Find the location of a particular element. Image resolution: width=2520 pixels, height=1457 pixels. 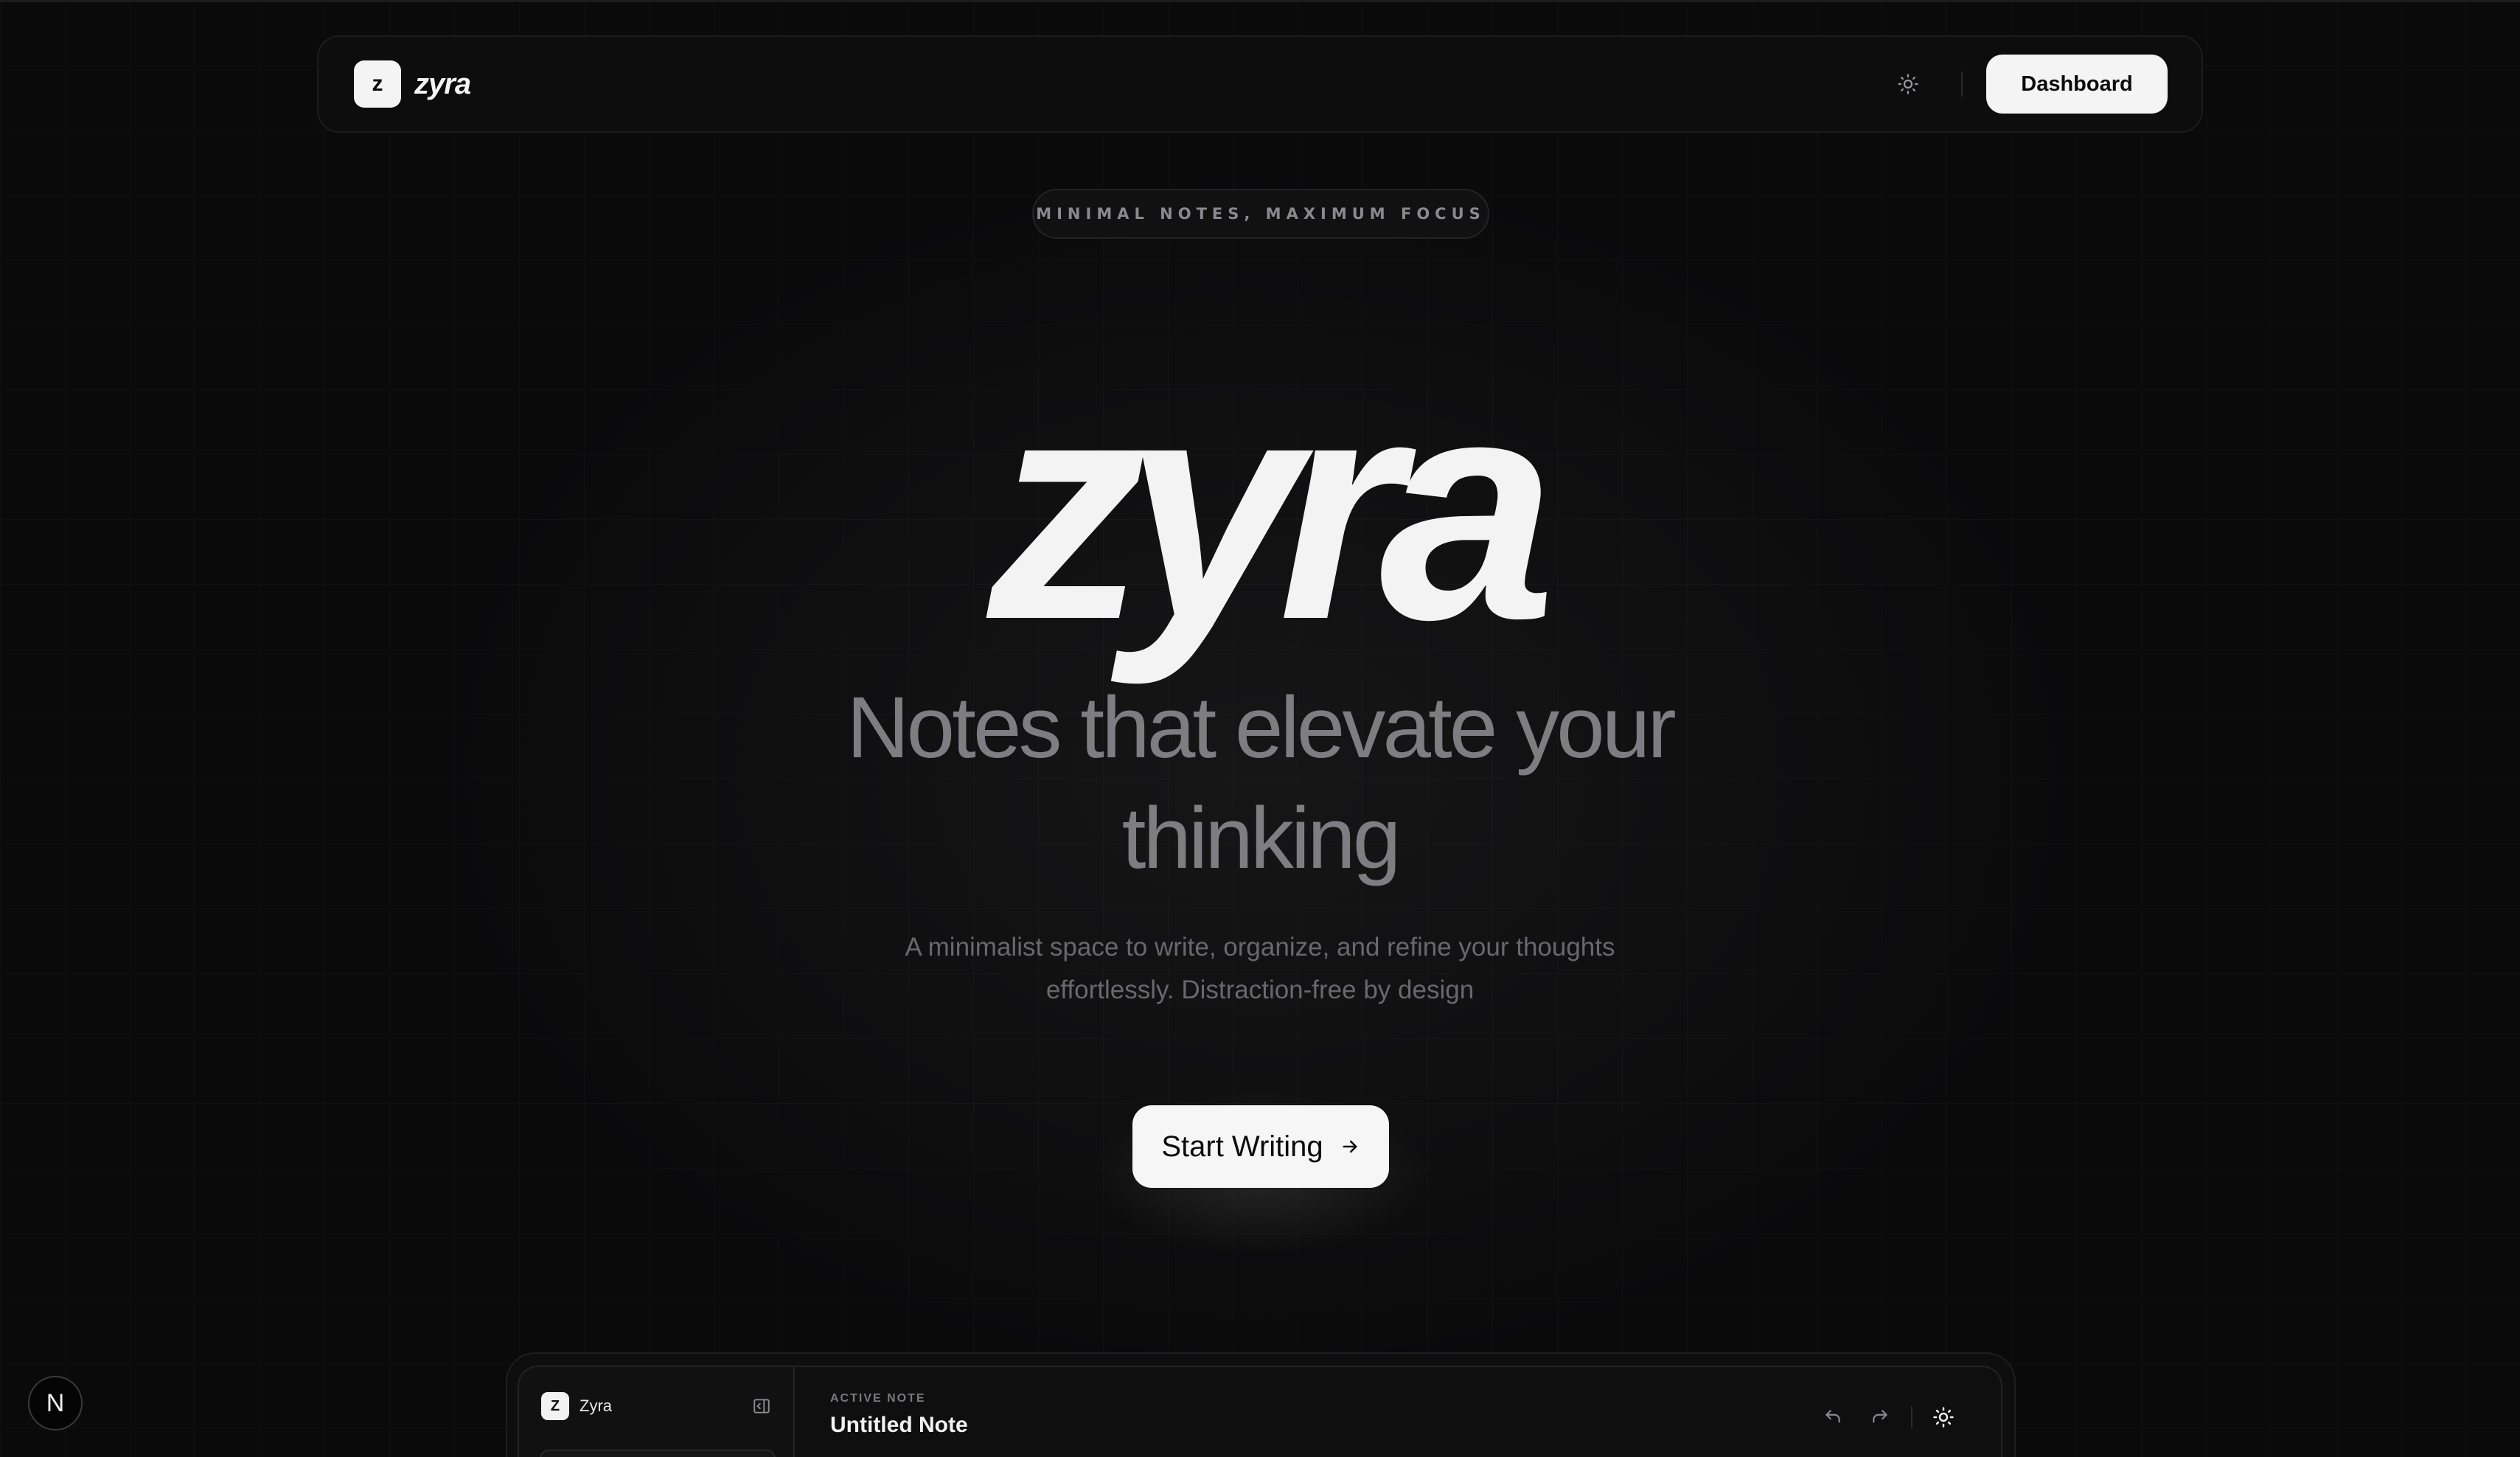

headline: Notes that elevate your thinking is located at coordinates (1260, 783).